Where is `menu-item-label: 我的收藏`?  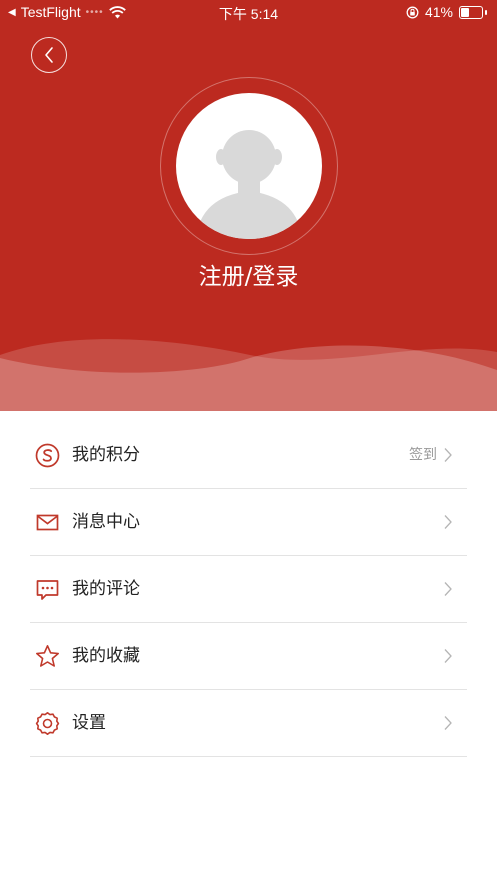
menu-item-label: 我的收藏 is located at coordinates (106, 656).